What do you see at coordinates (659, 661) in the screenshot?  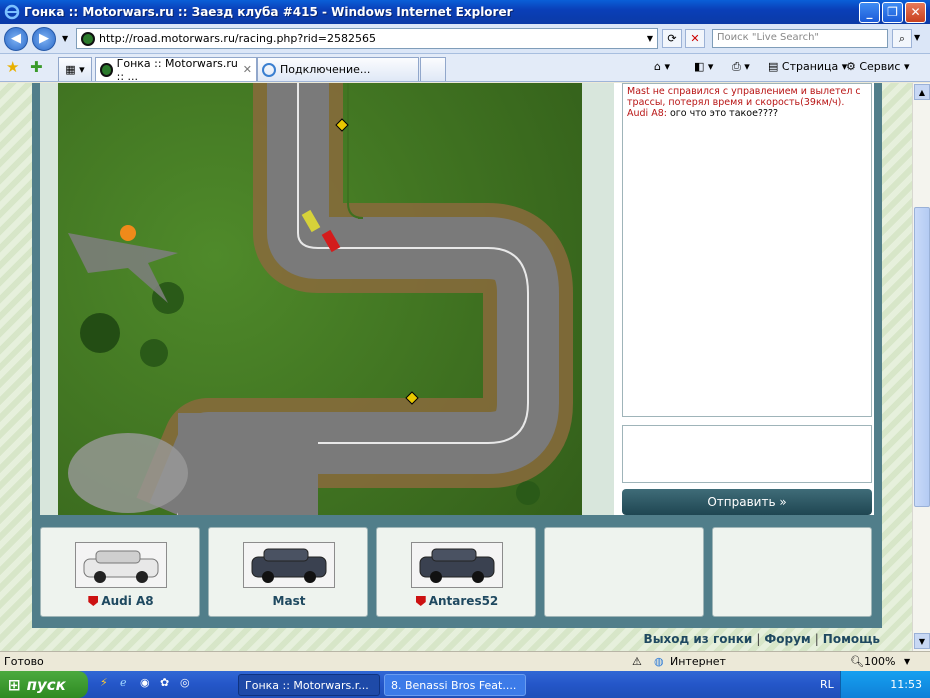 I see `internet-zone-icon: ◍` at bounding box center [659, 661].